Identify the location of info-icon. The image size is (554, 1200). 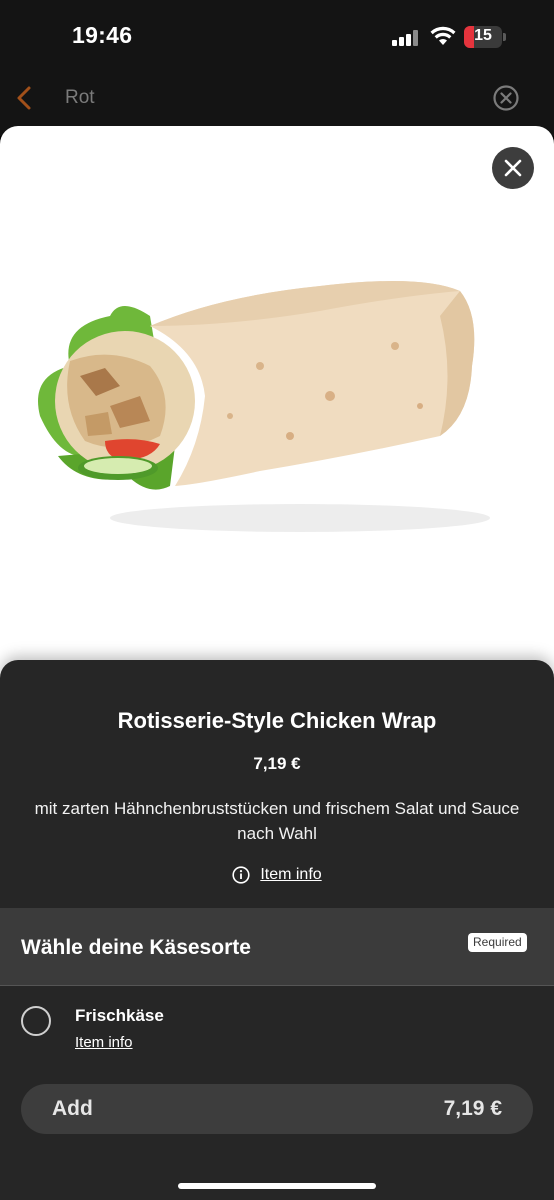
(241, 875).